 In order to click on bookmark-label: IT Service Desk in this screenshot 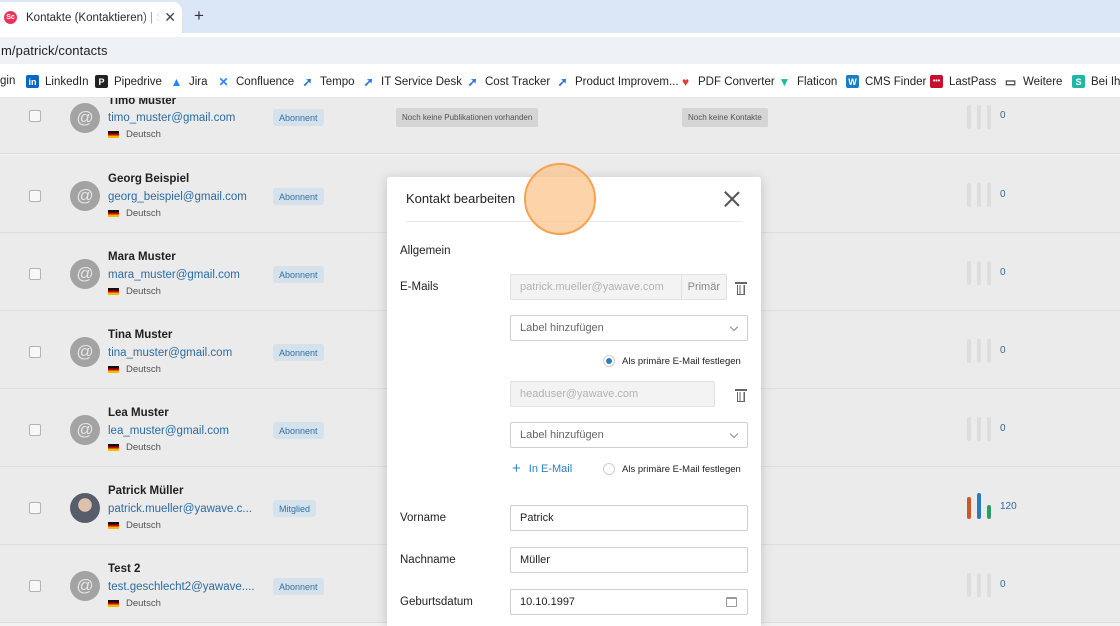, I will do `click(421, 81)`.